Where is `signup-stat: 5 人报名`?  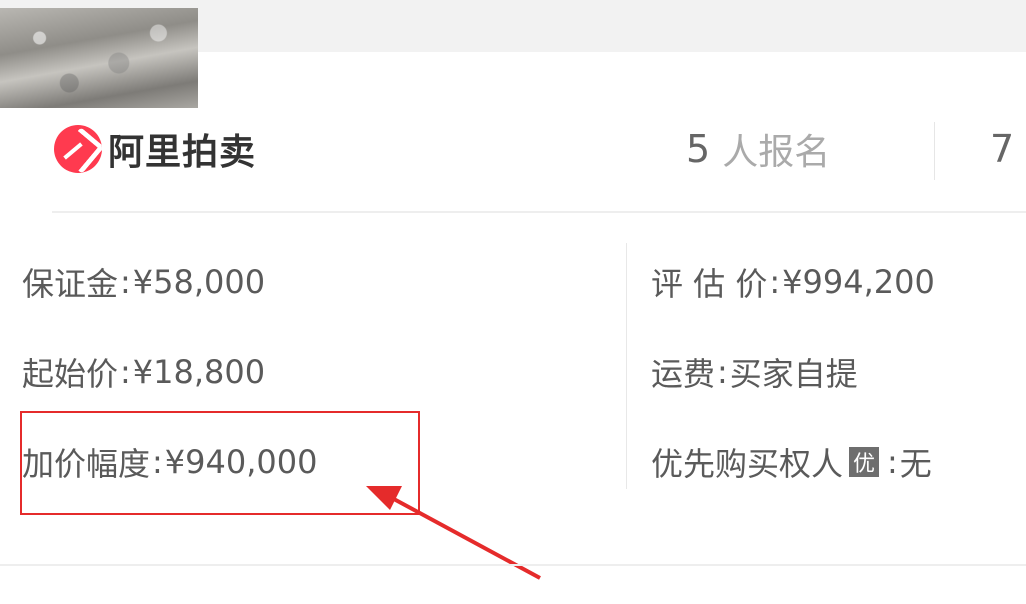
signup-stat: 5 人报名 is located at coordinates (758, 149).